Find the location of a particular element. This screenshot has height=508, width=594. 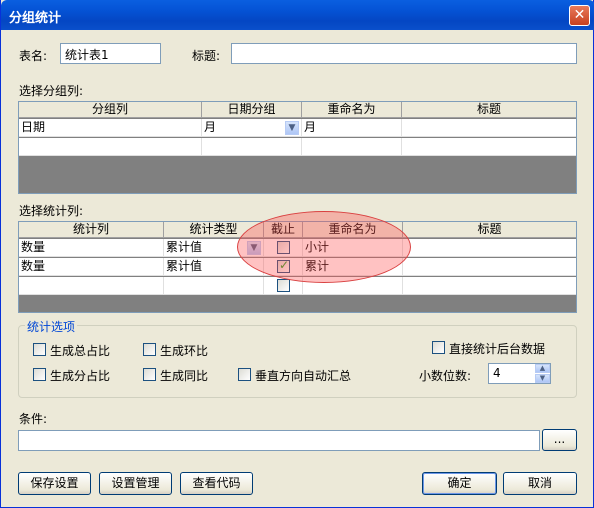

rename-cell: 月 is located at coordinates (352, 128).